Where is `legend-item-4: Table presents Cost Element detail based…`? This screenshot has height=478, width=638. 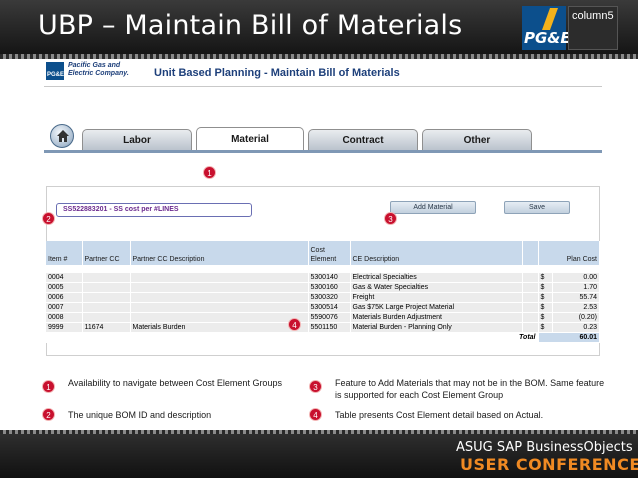
legend-item-4: Table presents Cost Element detail based… is located at coordinates (439, 415).